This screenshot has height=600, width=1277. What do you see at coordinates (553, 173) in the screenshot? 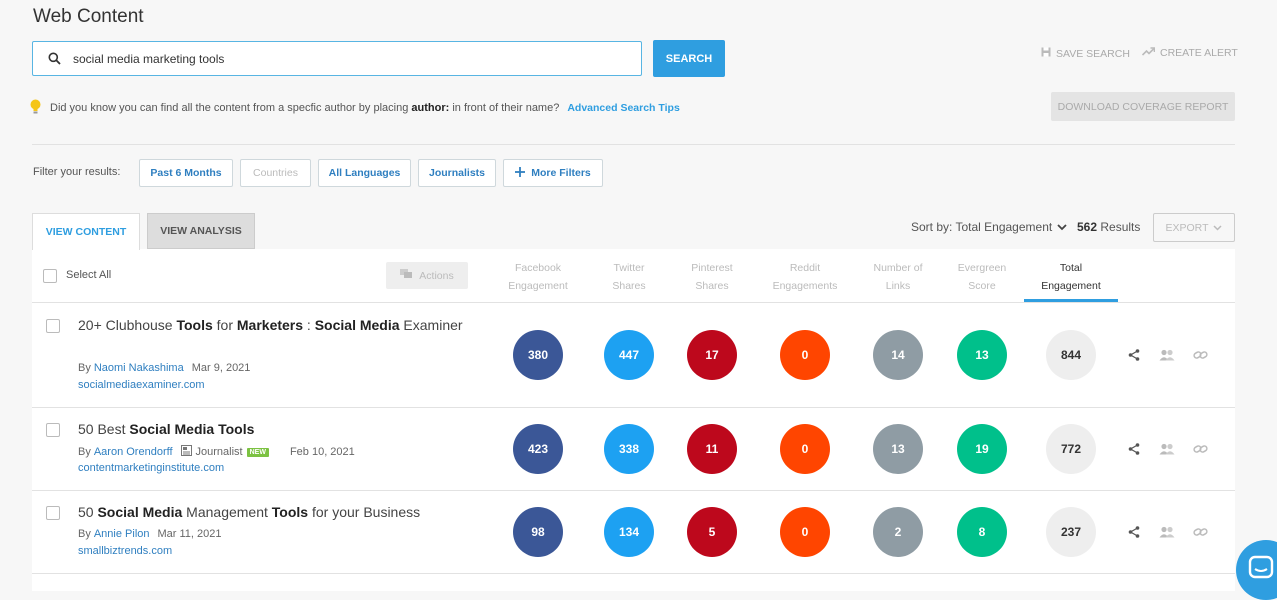
I see `filter-more-filters: More Filters` at bounding box center [553, 173].